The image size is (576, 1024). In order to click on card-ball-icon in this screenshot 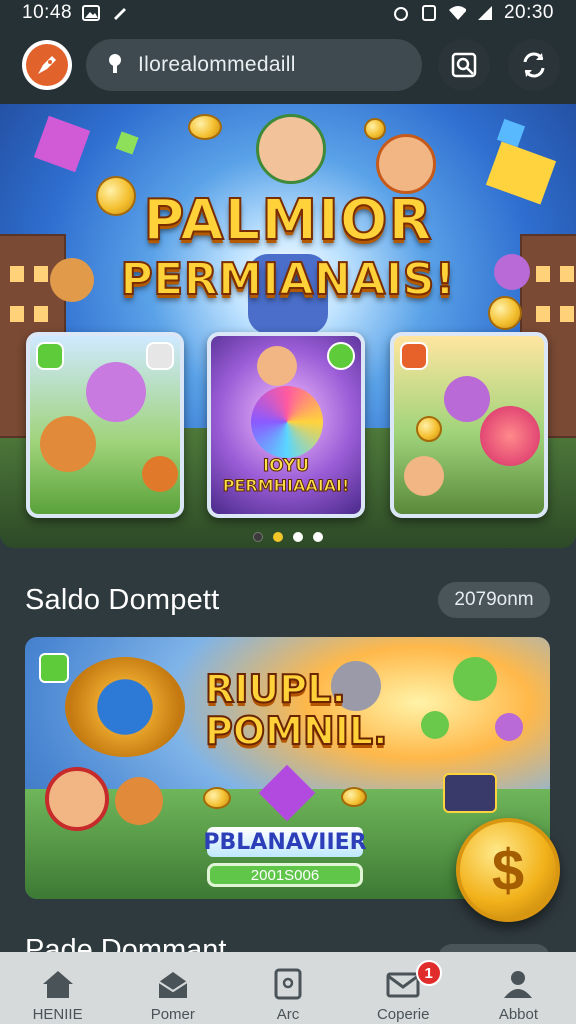, I will do `click(510, 436)`.